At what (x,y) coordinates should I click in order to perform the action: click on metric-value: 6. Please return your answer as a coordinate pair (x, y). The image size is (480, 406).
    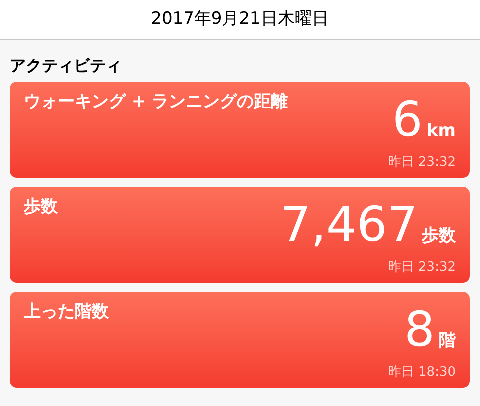
    Looking at the image, I should click on (407, 120).